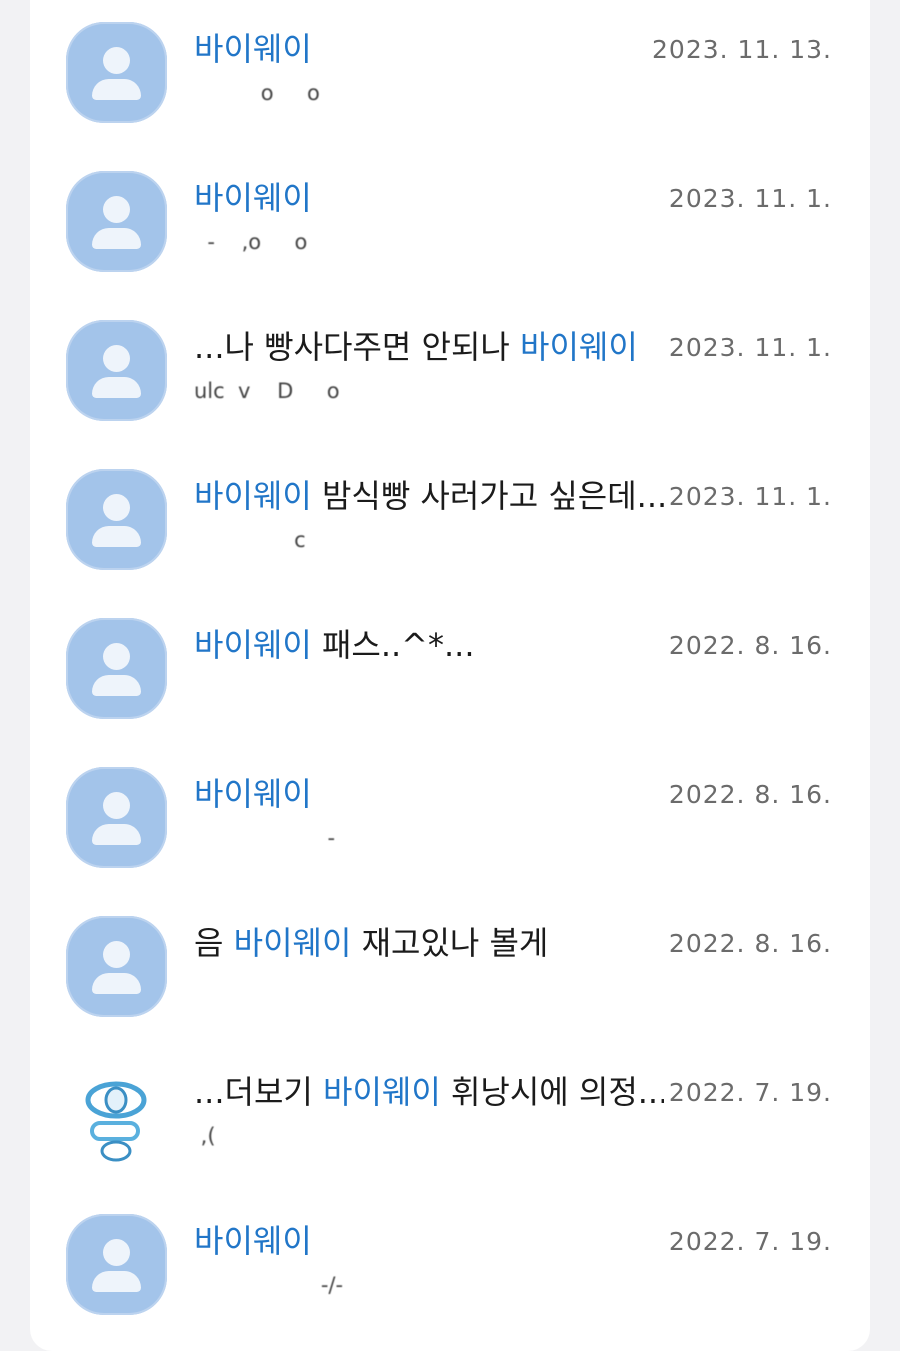 The height and width of the screenshot is (1351, 900). I want to click on title-text: ...더보기, so click(259, 1092).